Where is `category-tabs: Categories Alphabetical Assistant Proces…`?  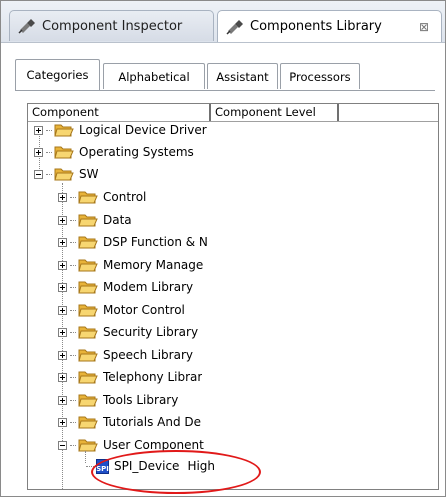 category-tabs: Categories Alphabetical Assistant Proces… is located at coordinates (225, 75).